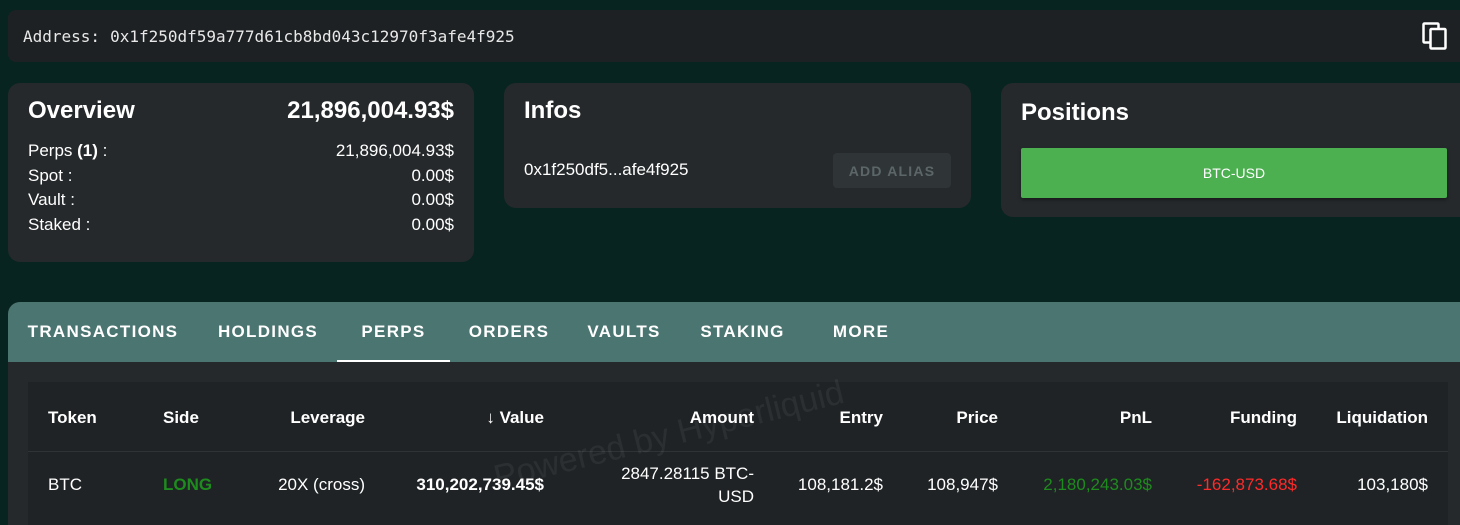 This screenshot has width=1460, height=525. Describe the element at coordinates (81, 110) in the screenshot. I see `overview-title: Overview` at that location.